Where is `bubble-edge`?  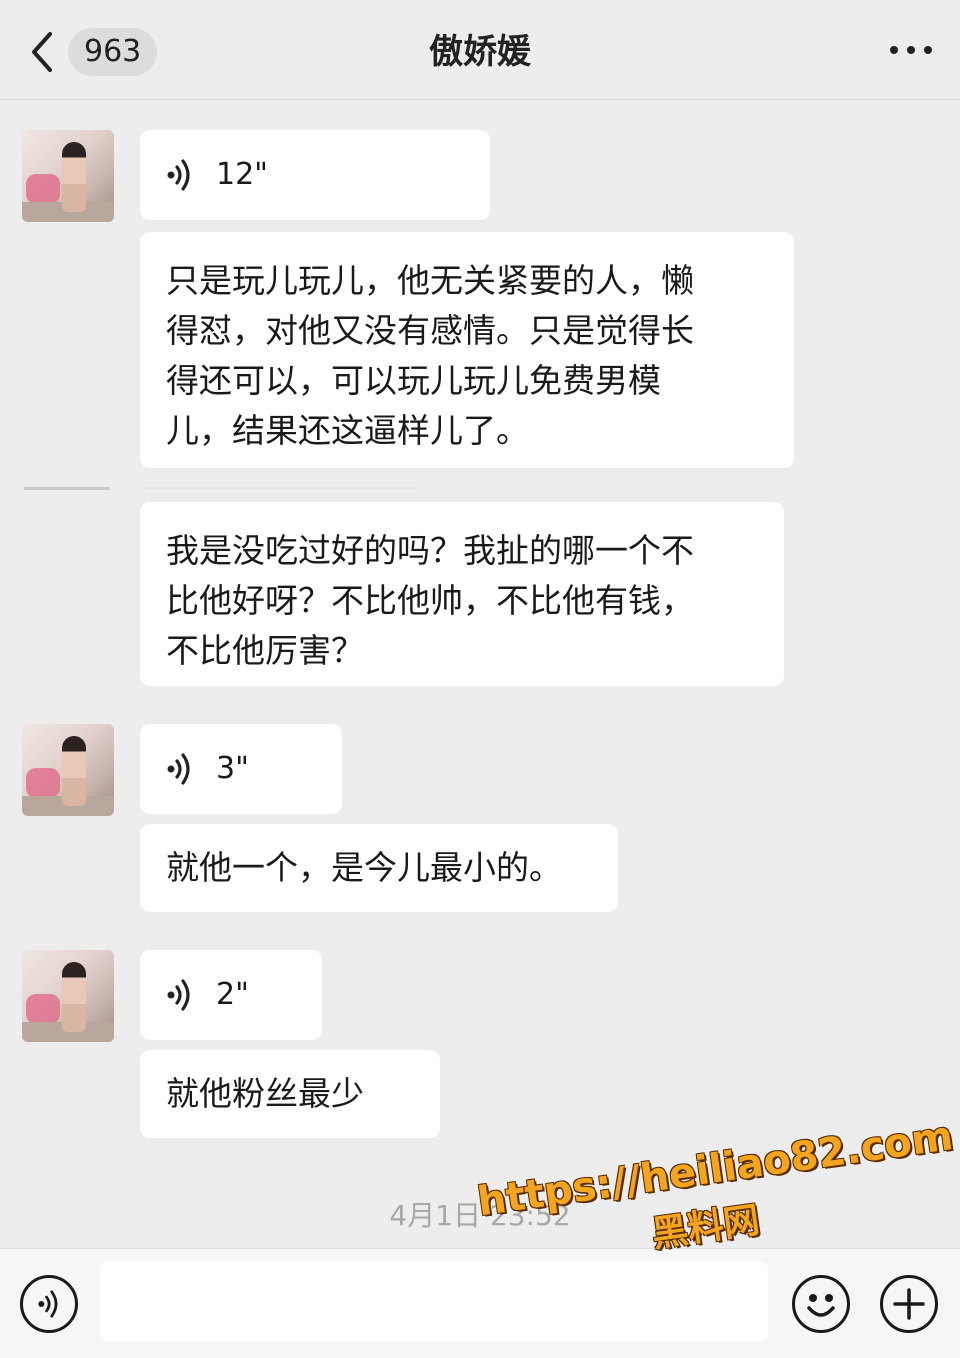
bubble-edge is located at coordinates (280, 488).